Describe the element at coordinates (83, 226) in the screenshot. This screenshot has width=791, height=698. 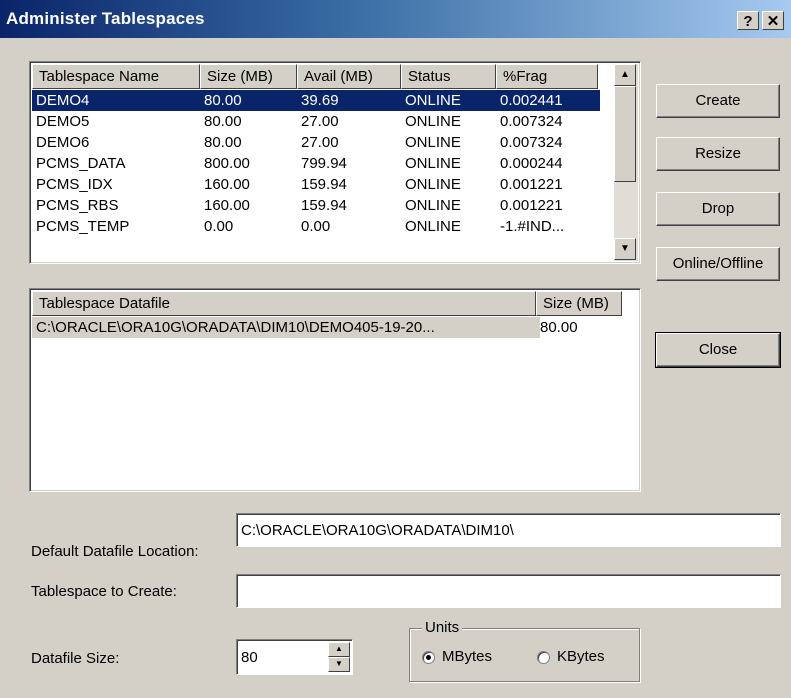
I see `table-cell: PCMS_TEMP` at that location.